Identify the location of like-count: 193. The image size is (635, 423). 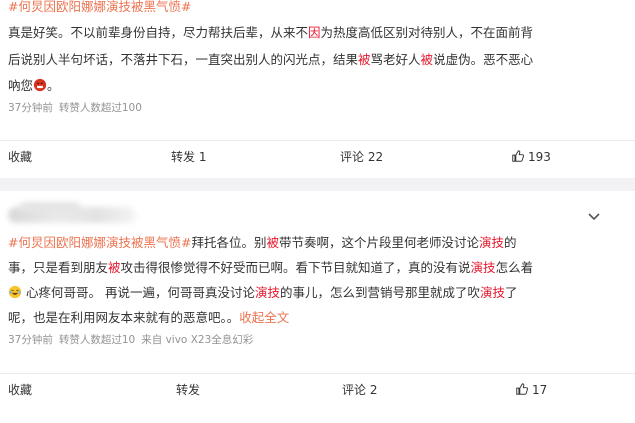
(539, 157).